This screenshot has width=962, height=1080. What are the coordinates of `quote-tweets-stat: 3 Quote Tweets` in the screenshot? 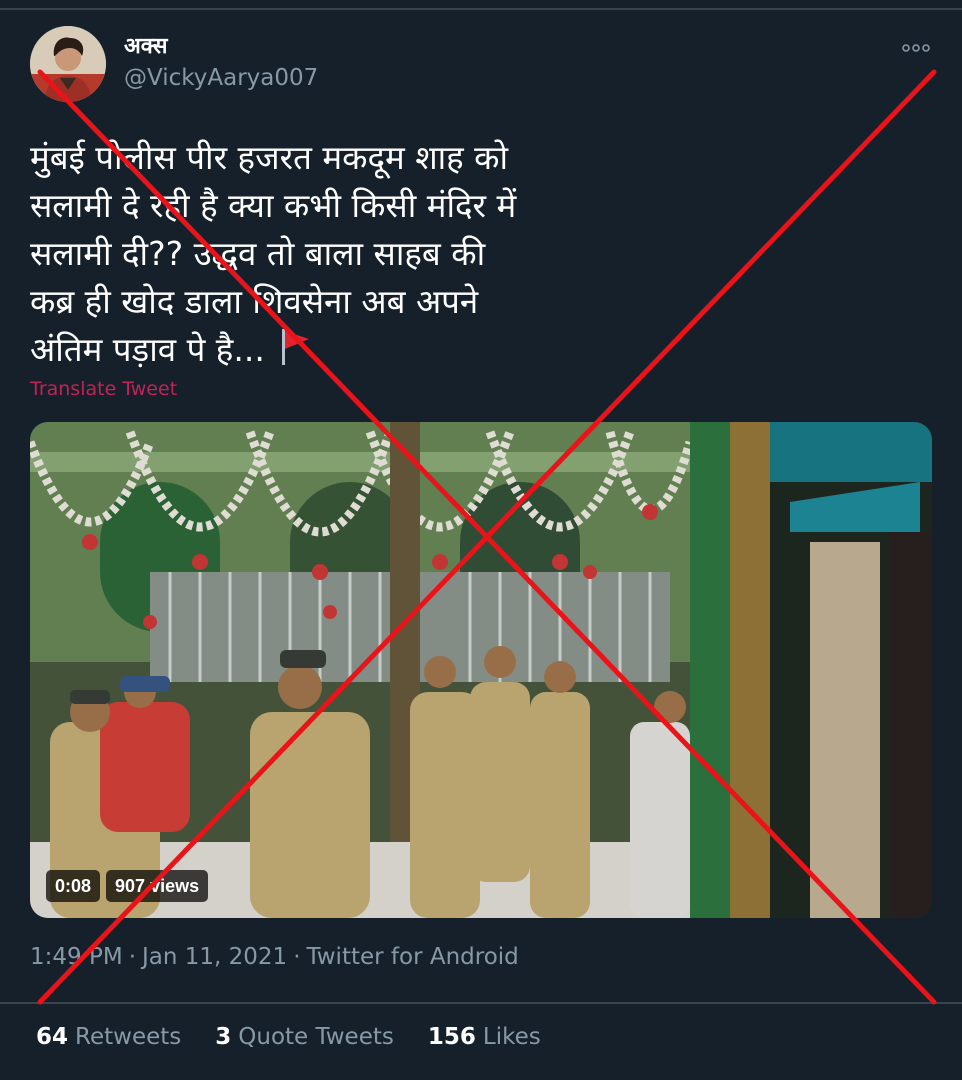 It's located at (304, 1037).